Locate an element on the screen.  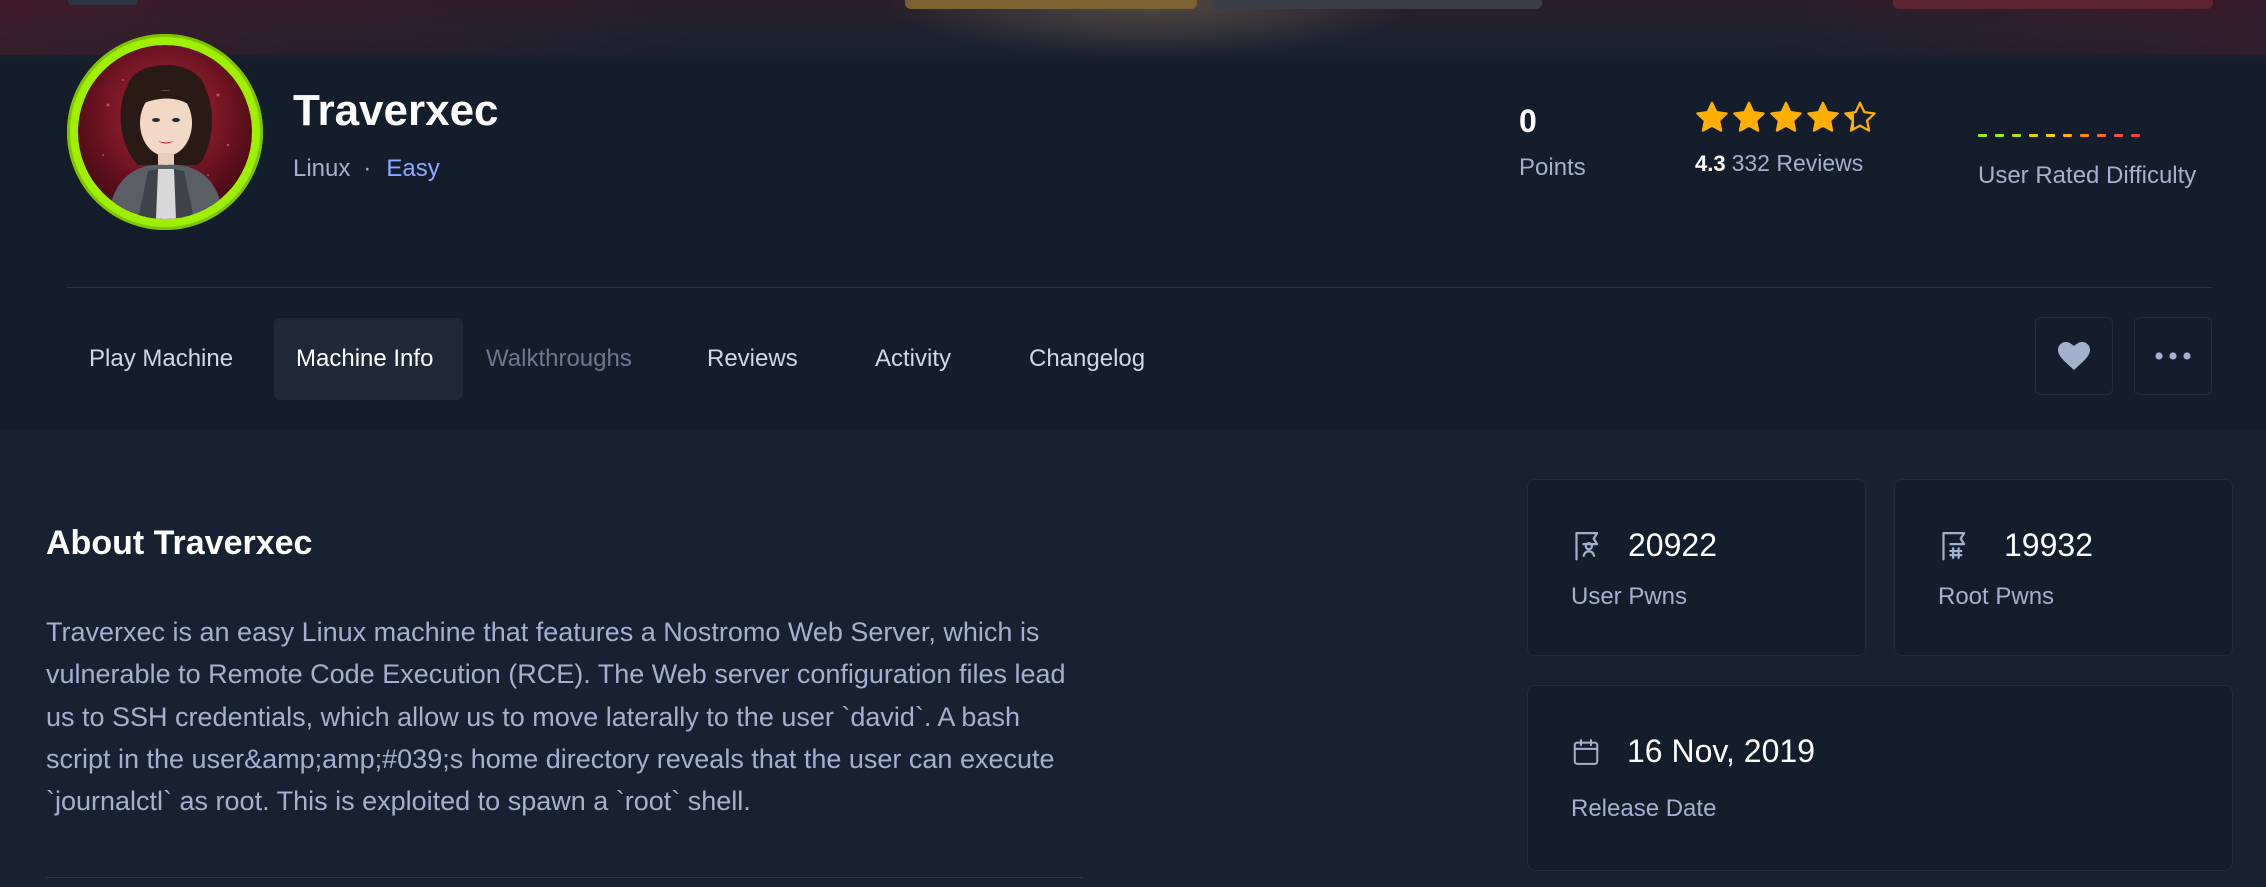
difficulty-label: User Rated Difficulty is located at coordinates (2087, 175).